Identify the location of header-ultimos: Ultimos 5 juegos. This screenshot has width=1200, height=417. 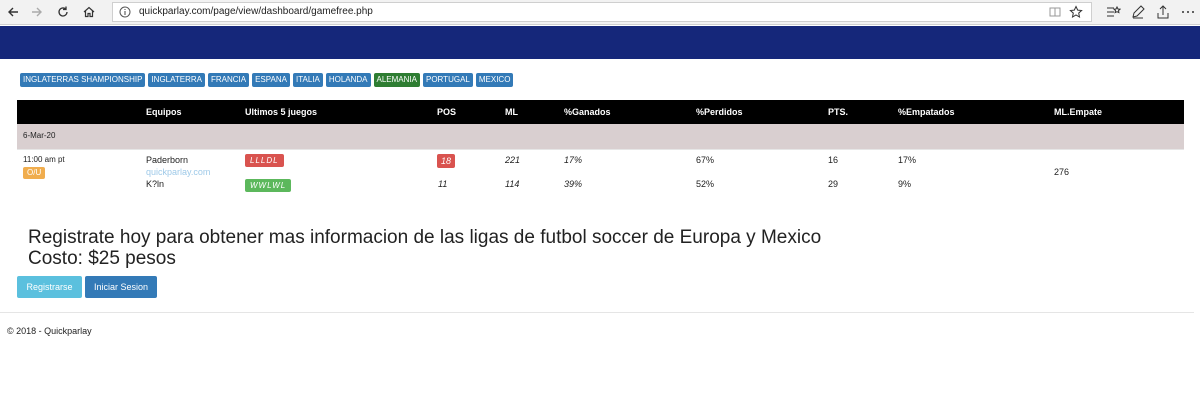
(281, 112).